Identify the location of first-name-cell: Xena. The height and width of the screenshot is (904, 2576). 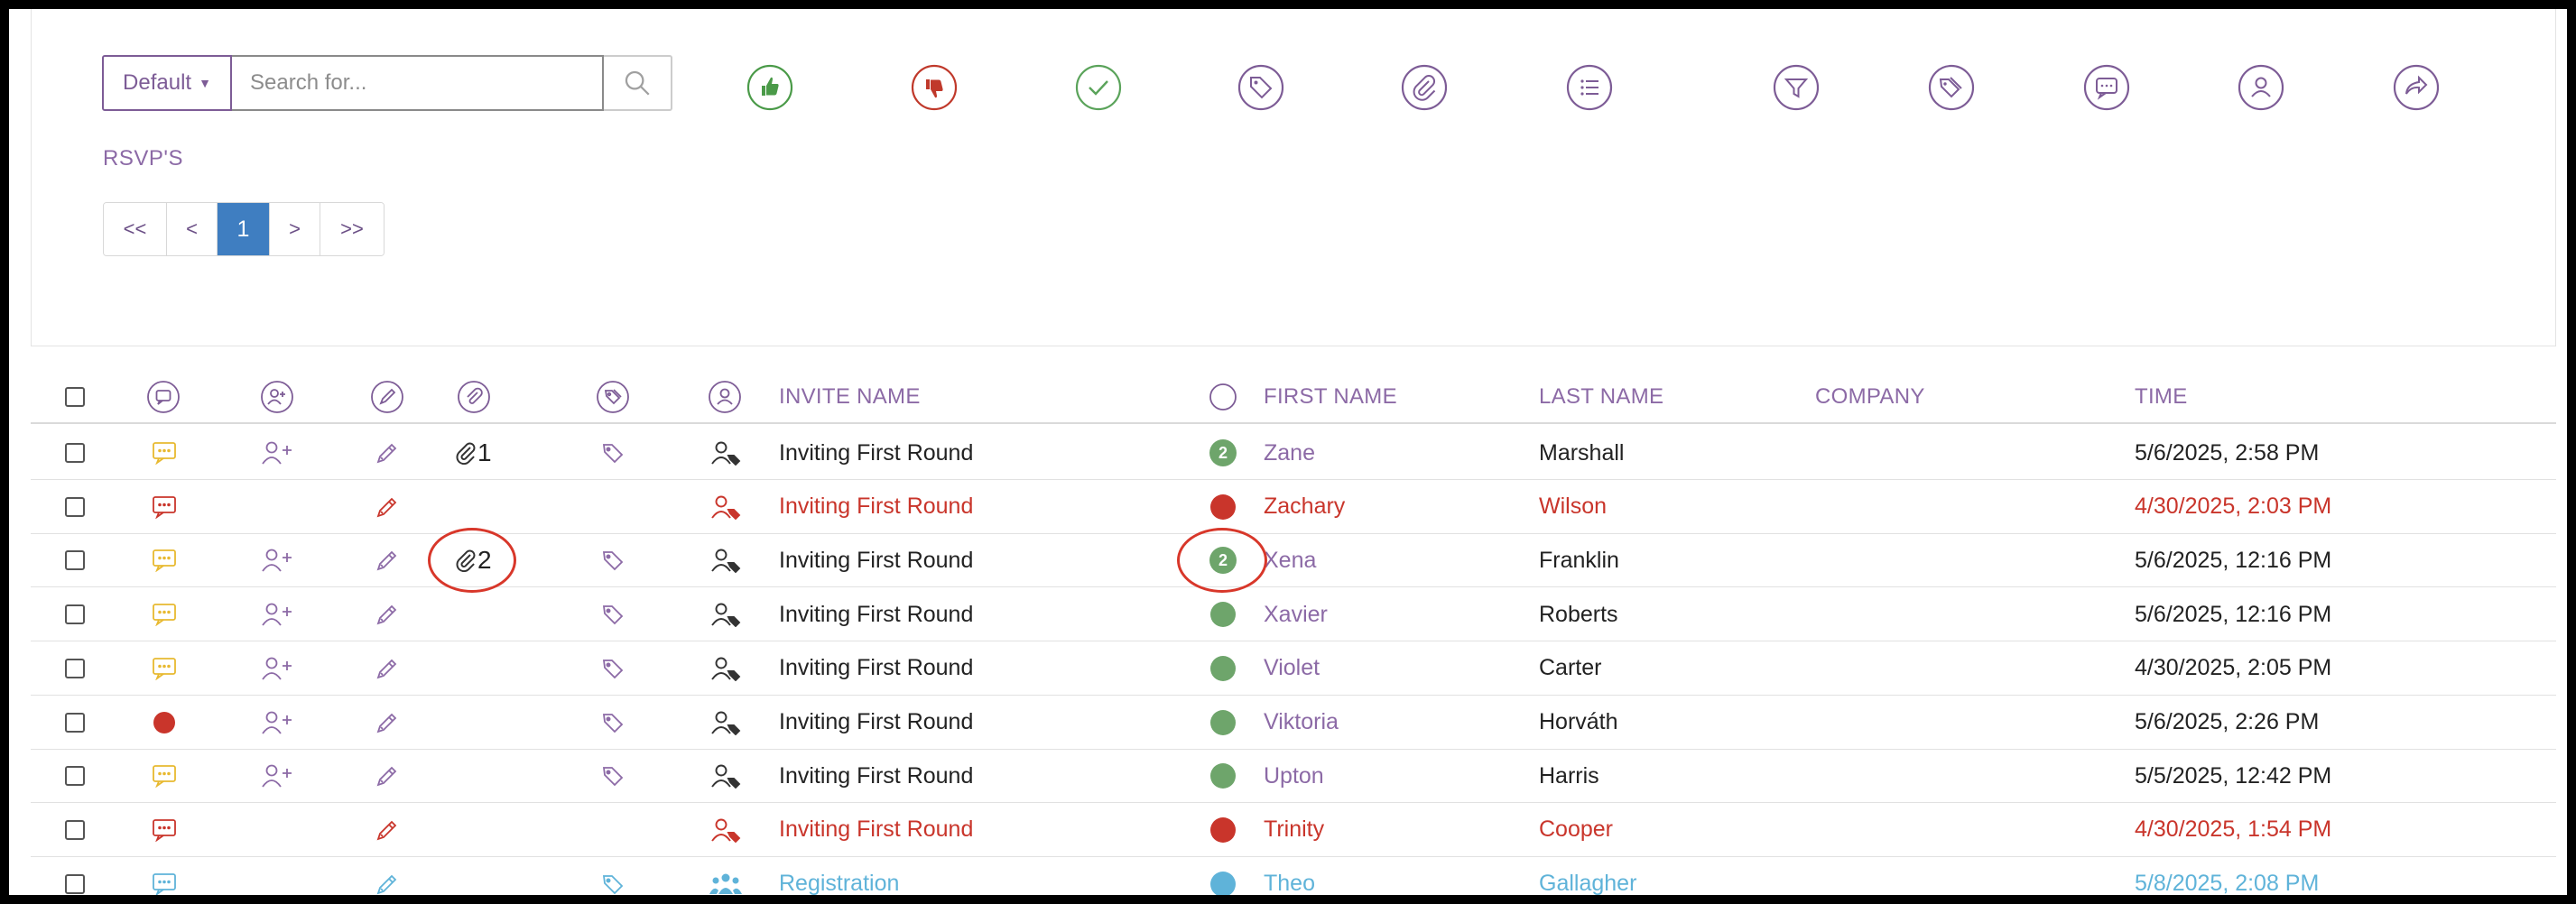
(1290, 560).